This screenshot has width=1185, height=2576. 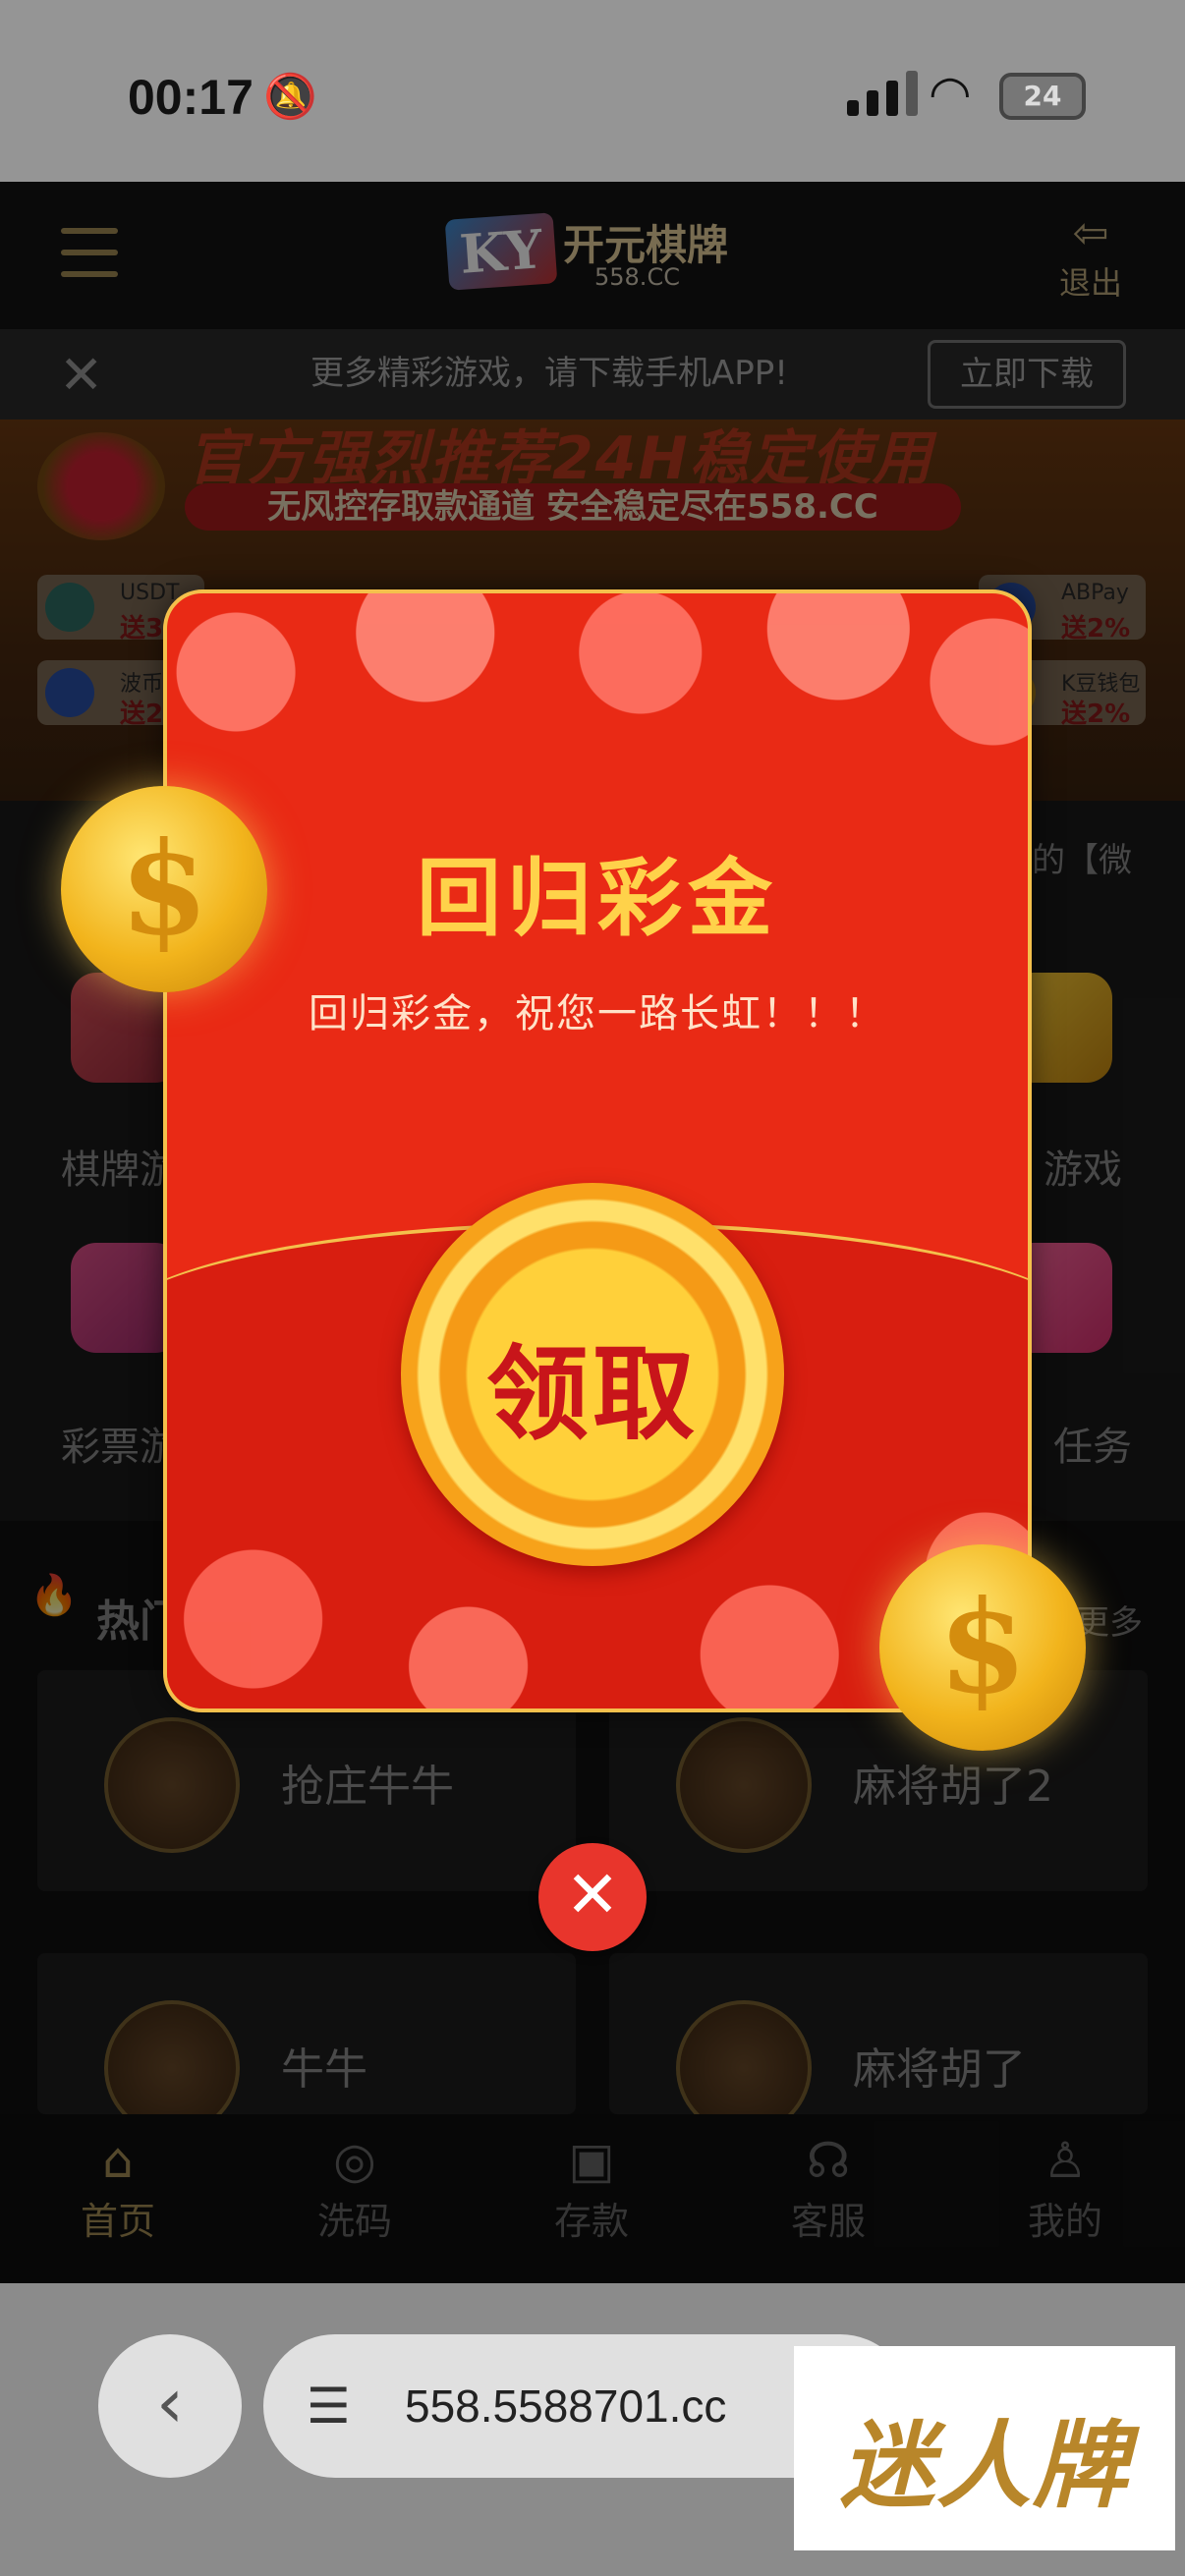 I want to click on watermark-logo: 迷人牌, so click(x=985, y=2448).